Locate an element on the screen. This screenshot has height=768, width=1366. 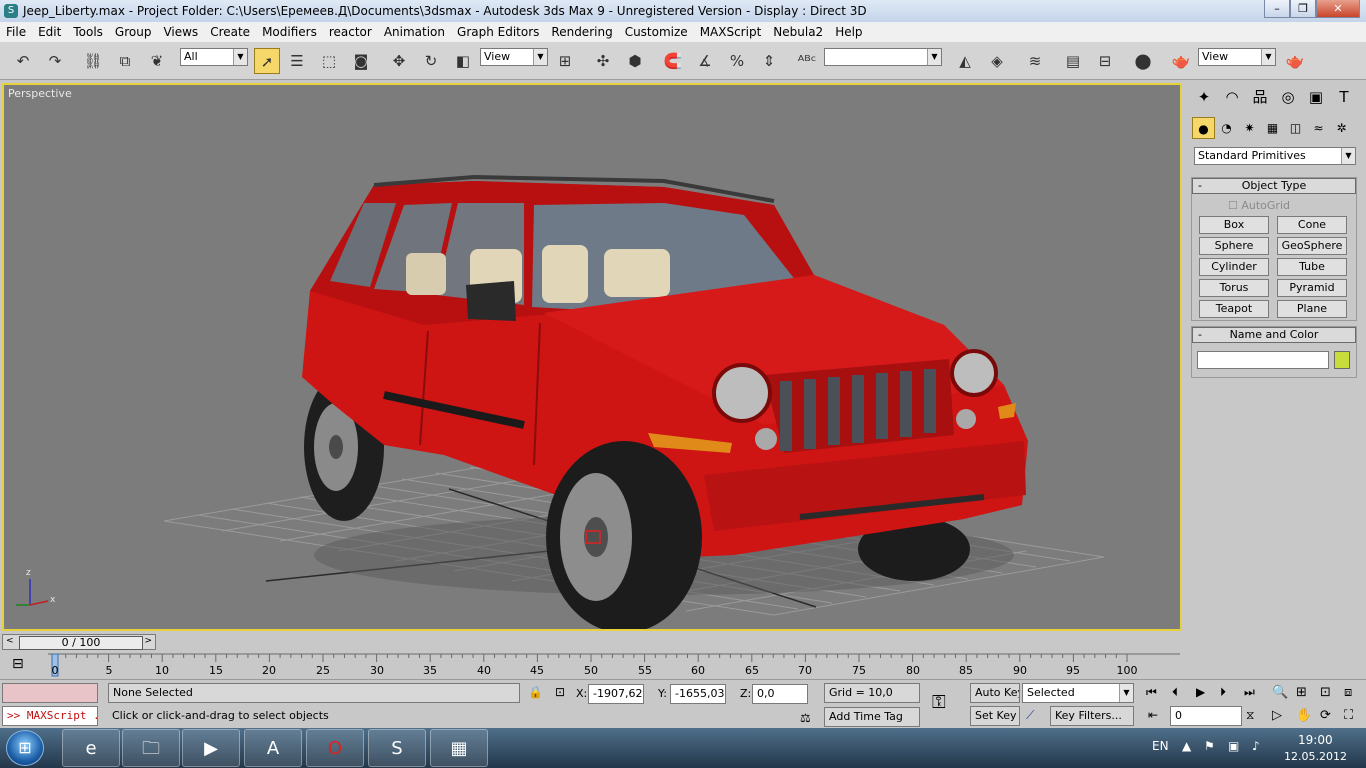
time-slider-thumb: 0 / 100 is located at coordinates (81, 643).